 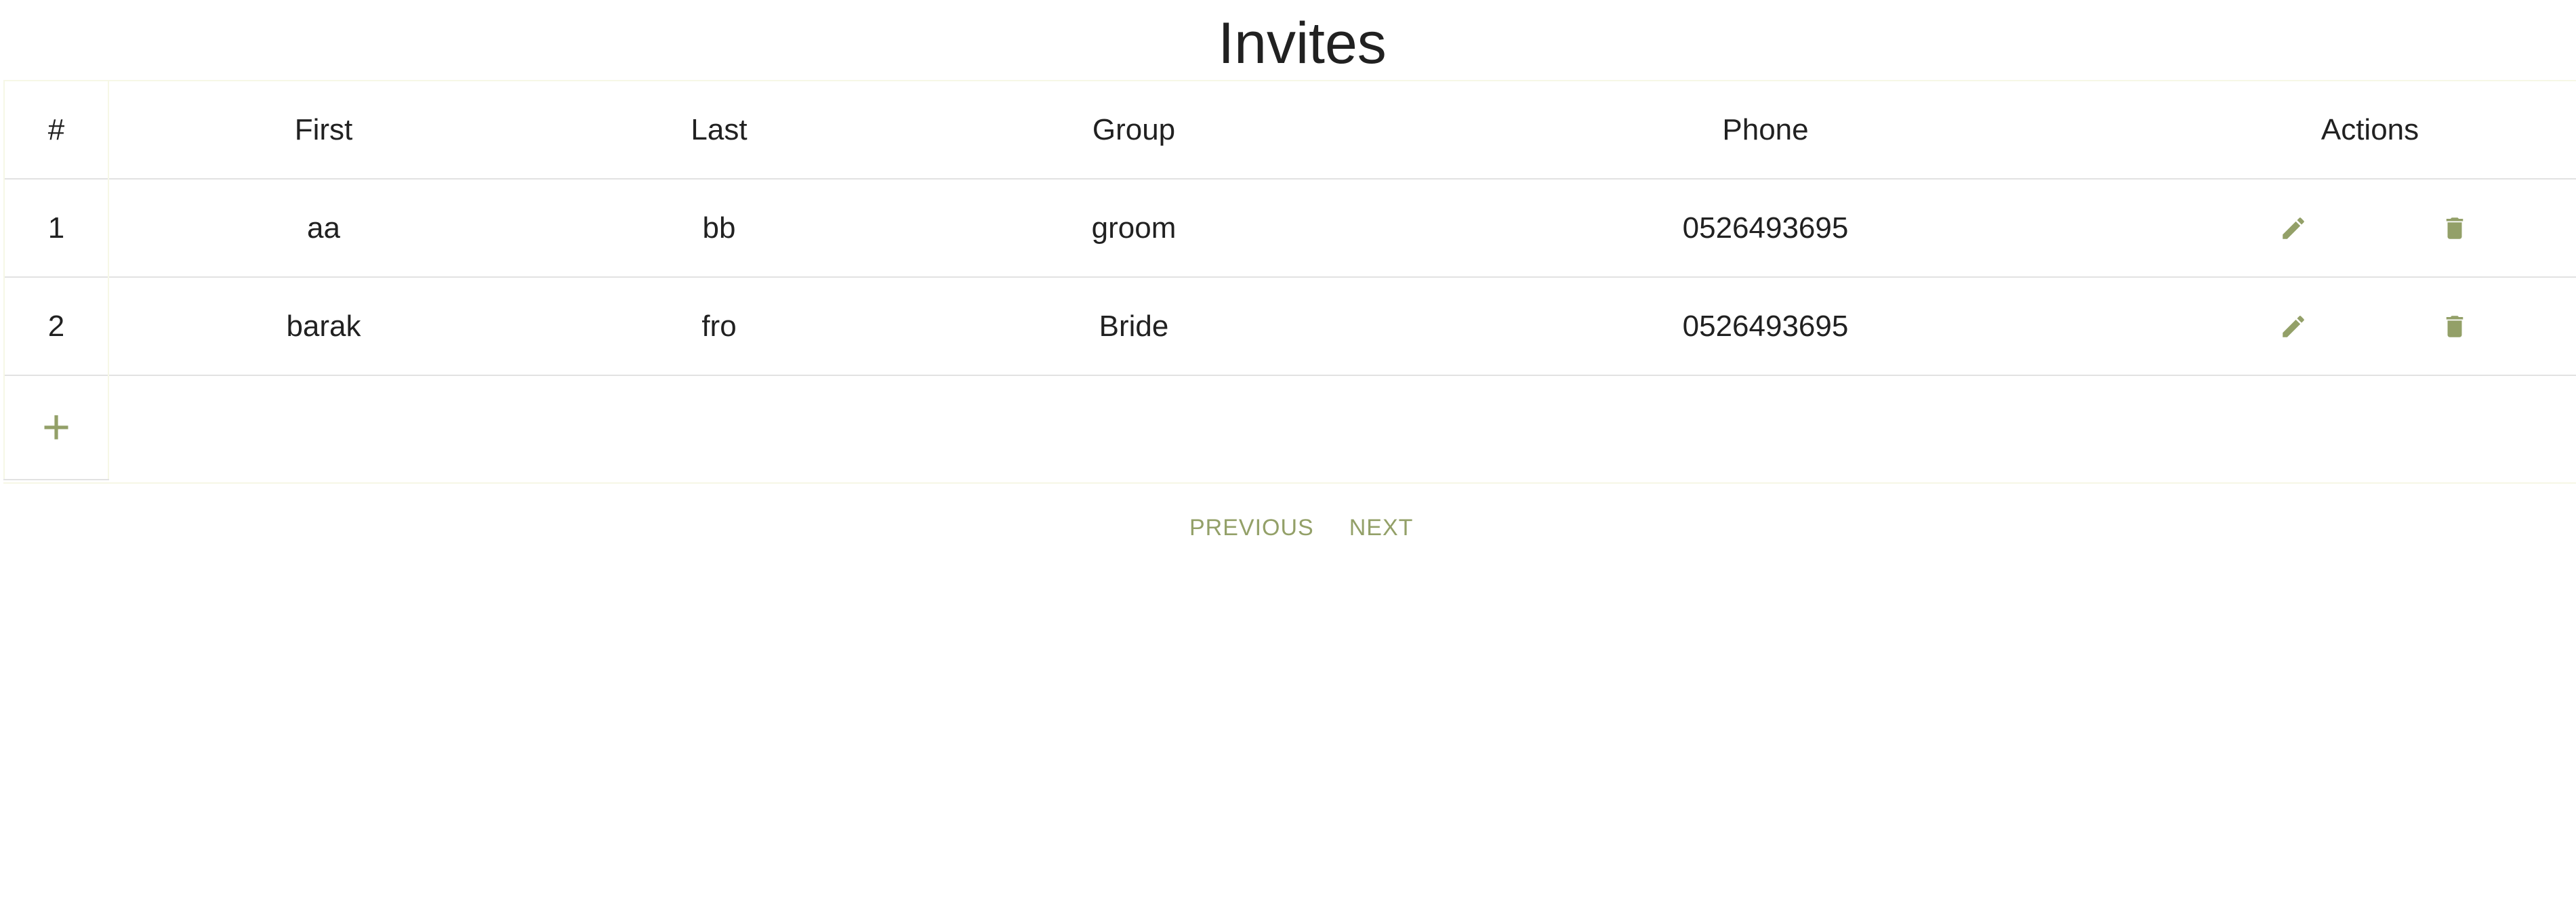 I want to click on column-header-last: Last, so click(x=720, y=129).